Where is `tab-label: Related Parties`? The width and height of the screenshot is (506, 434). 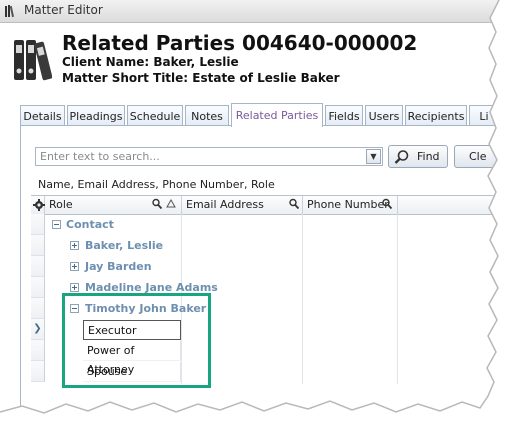 tab-label: Related Parties is located at coordinates (277, 115).